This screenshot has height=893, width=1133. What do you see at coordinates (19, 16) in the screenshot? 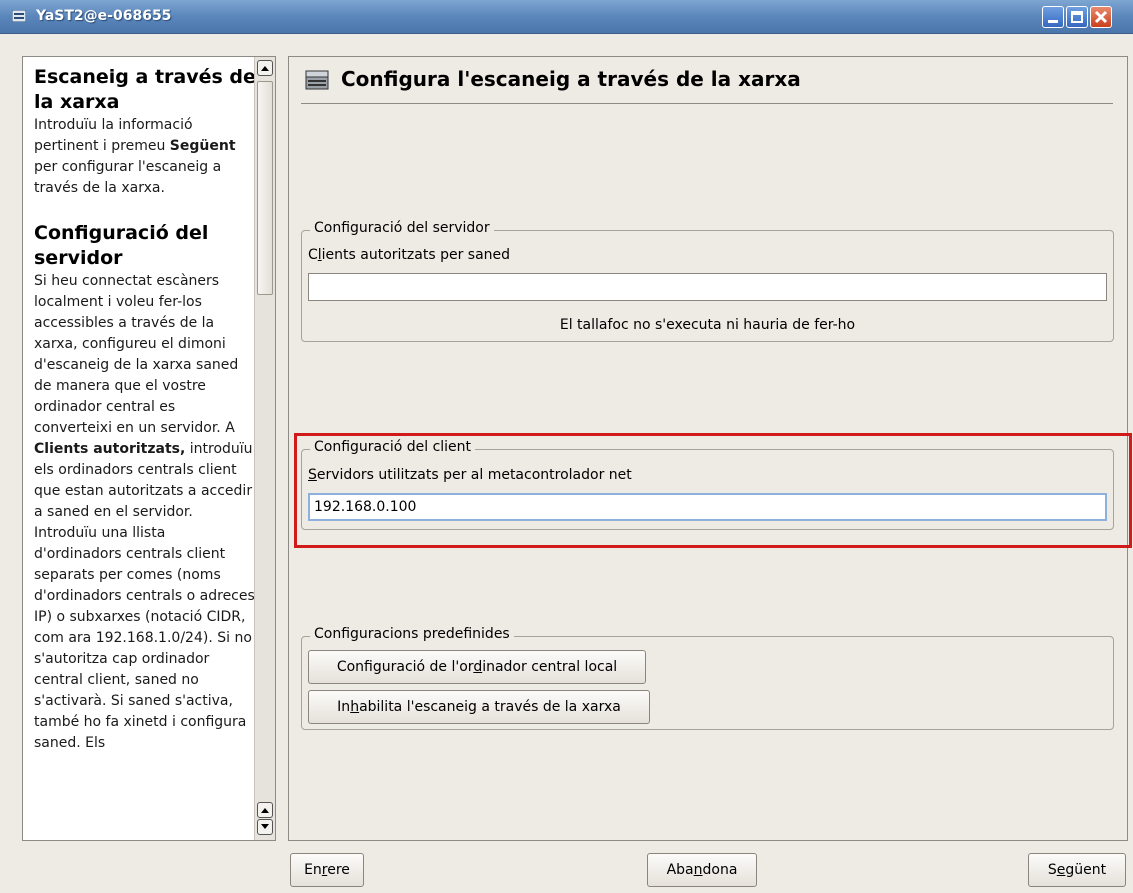
I see `window-menu-icon` at bounding box center [19, 16].